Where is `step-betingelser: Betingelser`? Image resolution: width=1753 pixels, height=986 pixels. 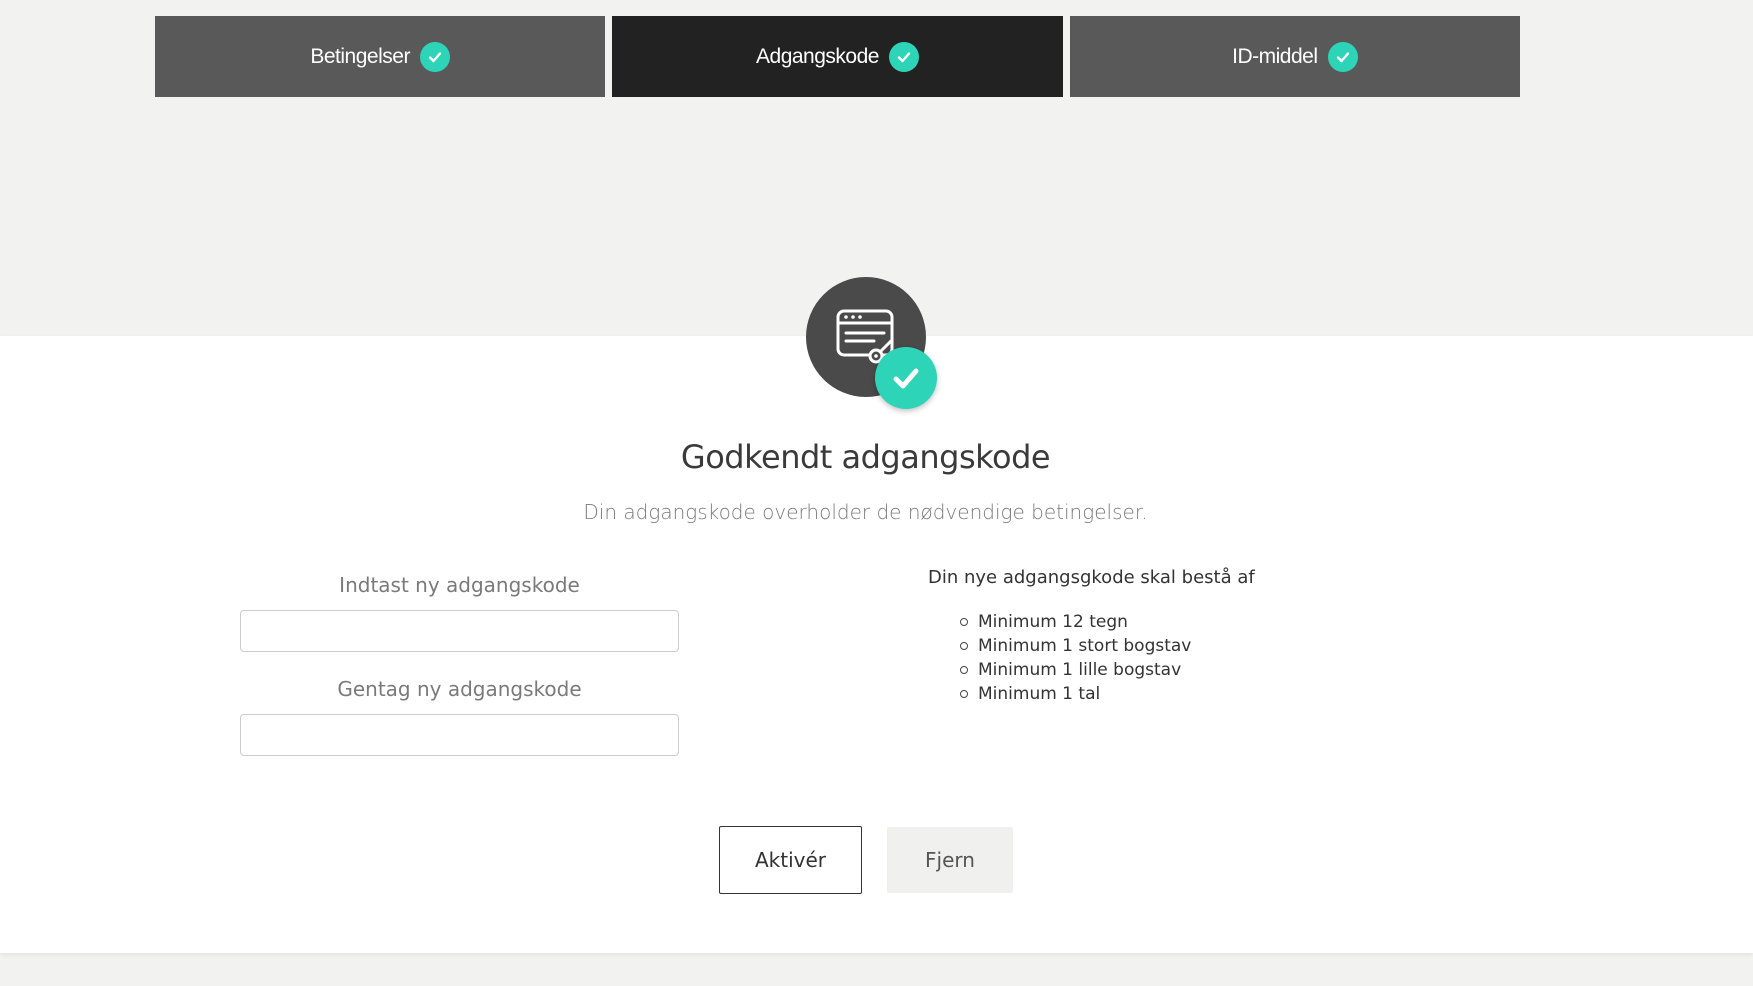
step-betingelser: Betingelser is located at coordinates (380, 56).